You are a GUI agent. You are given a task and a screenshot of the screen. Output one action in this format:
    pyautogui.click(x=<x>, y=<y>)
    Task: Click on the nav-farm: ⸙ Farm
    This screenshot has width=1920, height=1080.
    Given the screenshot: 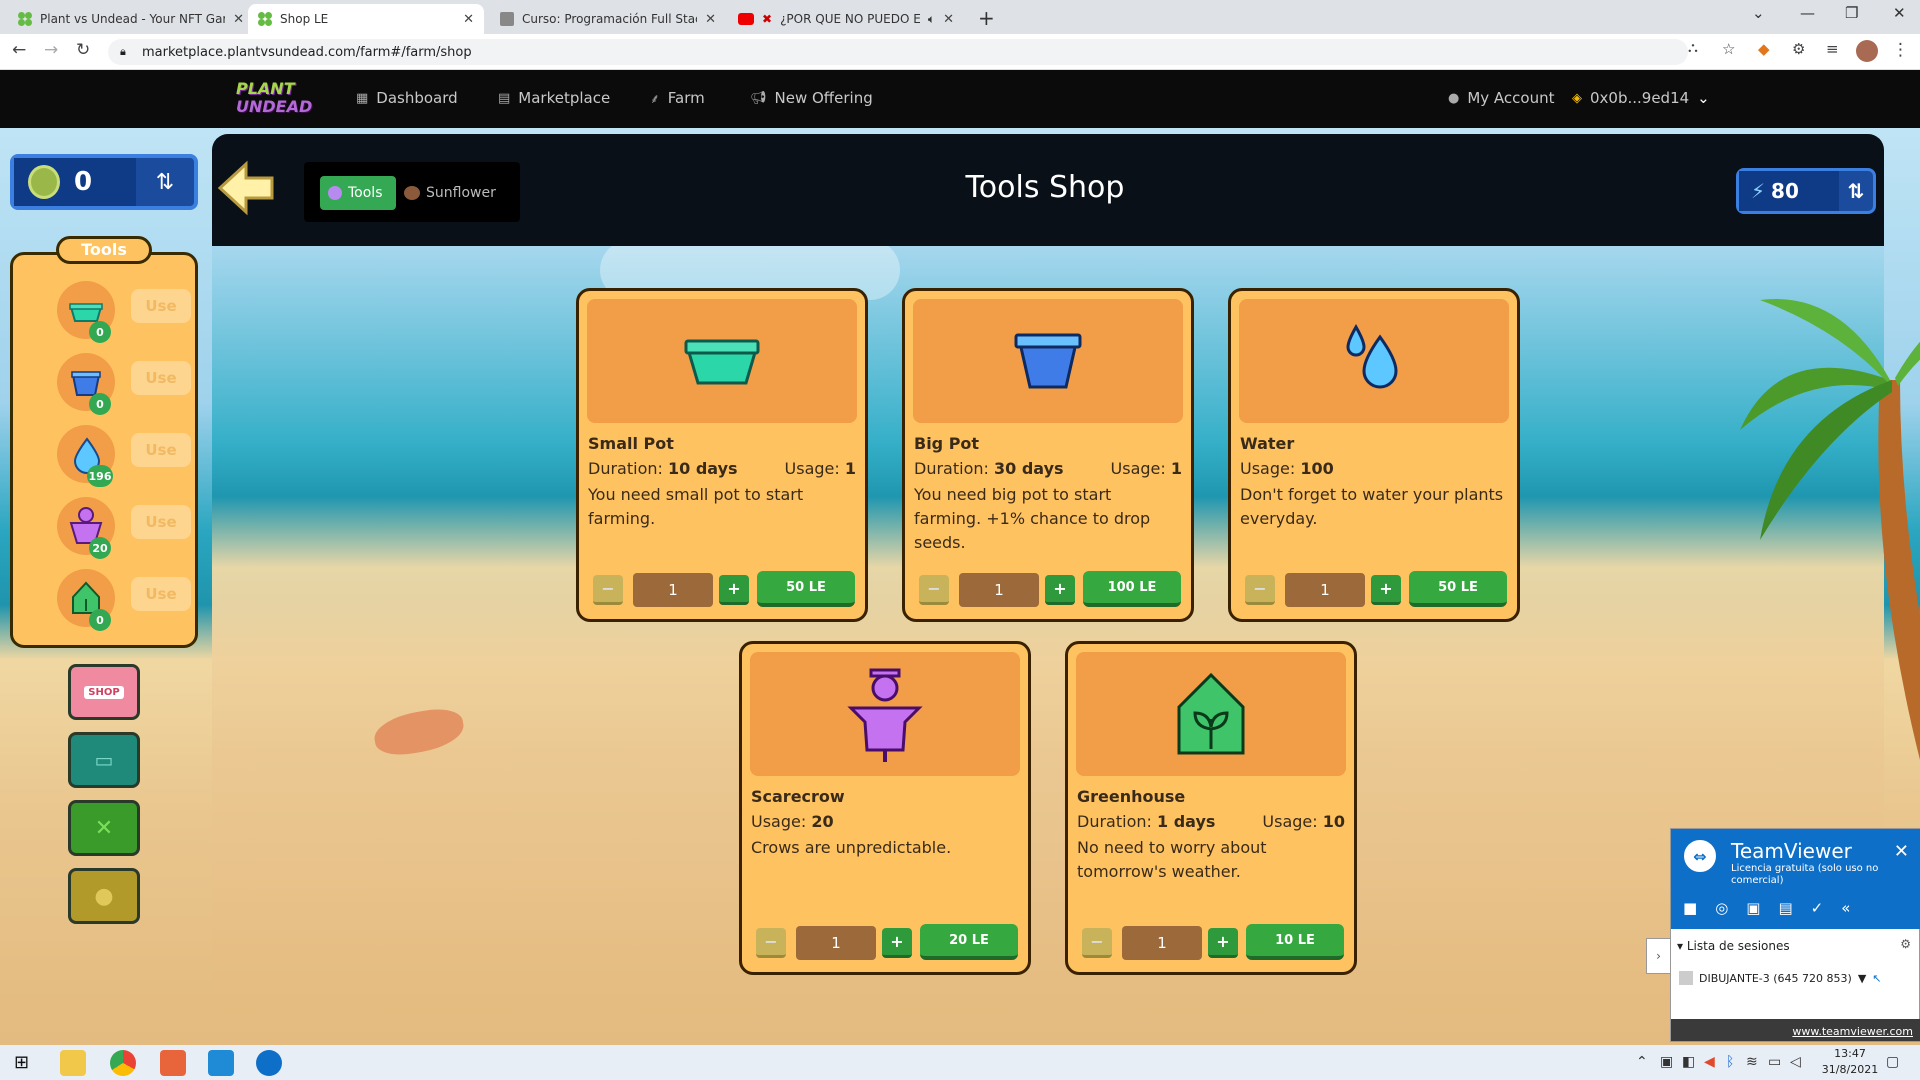 What is the action you would take?
    pyautogui.click(x=677, y=98)
    